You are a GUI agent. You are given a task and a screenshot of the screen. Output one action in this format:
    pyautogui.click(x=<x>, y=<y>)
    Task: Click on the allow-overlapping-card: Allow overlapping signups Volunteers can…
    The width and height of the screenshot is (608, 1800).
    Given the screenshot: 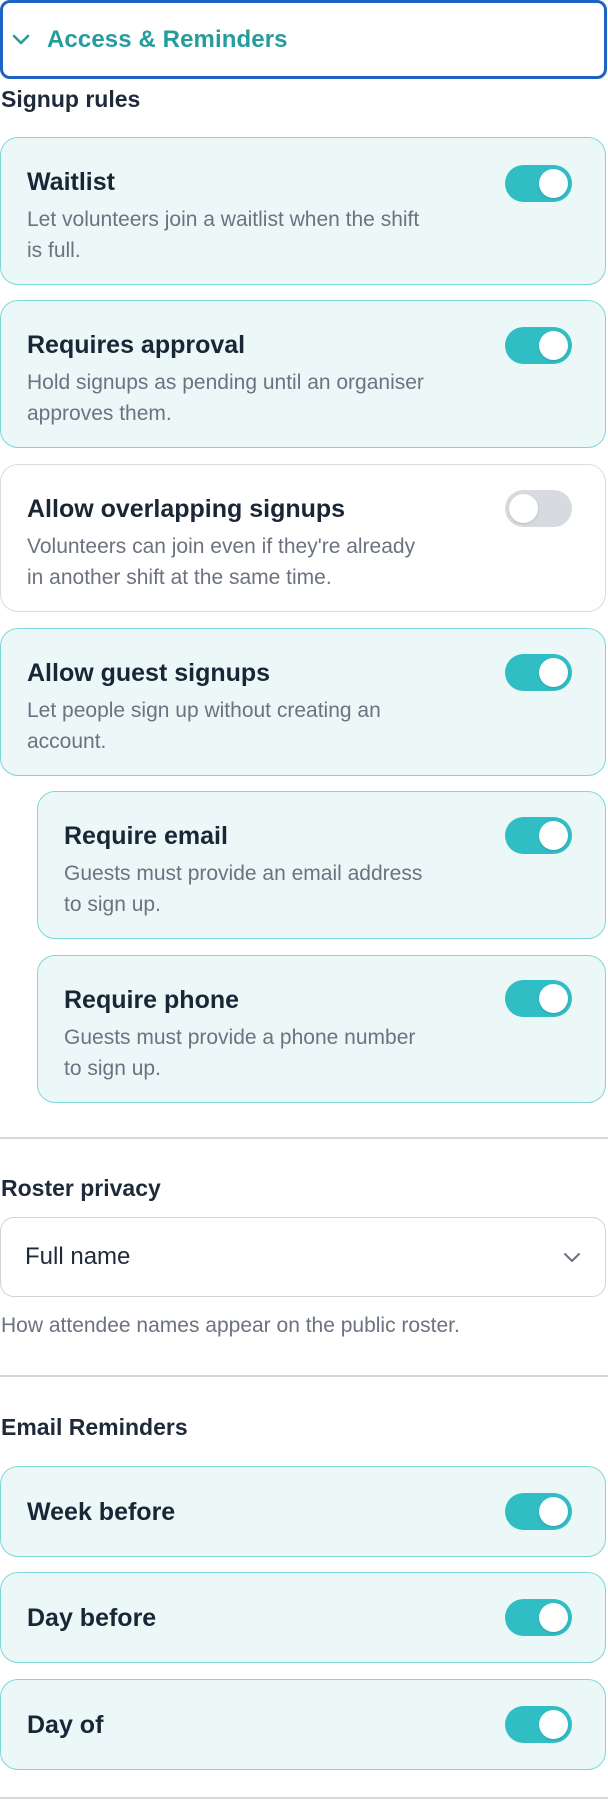 What is the action you would take?
    pyautogui.click(x=303, y=538)
    